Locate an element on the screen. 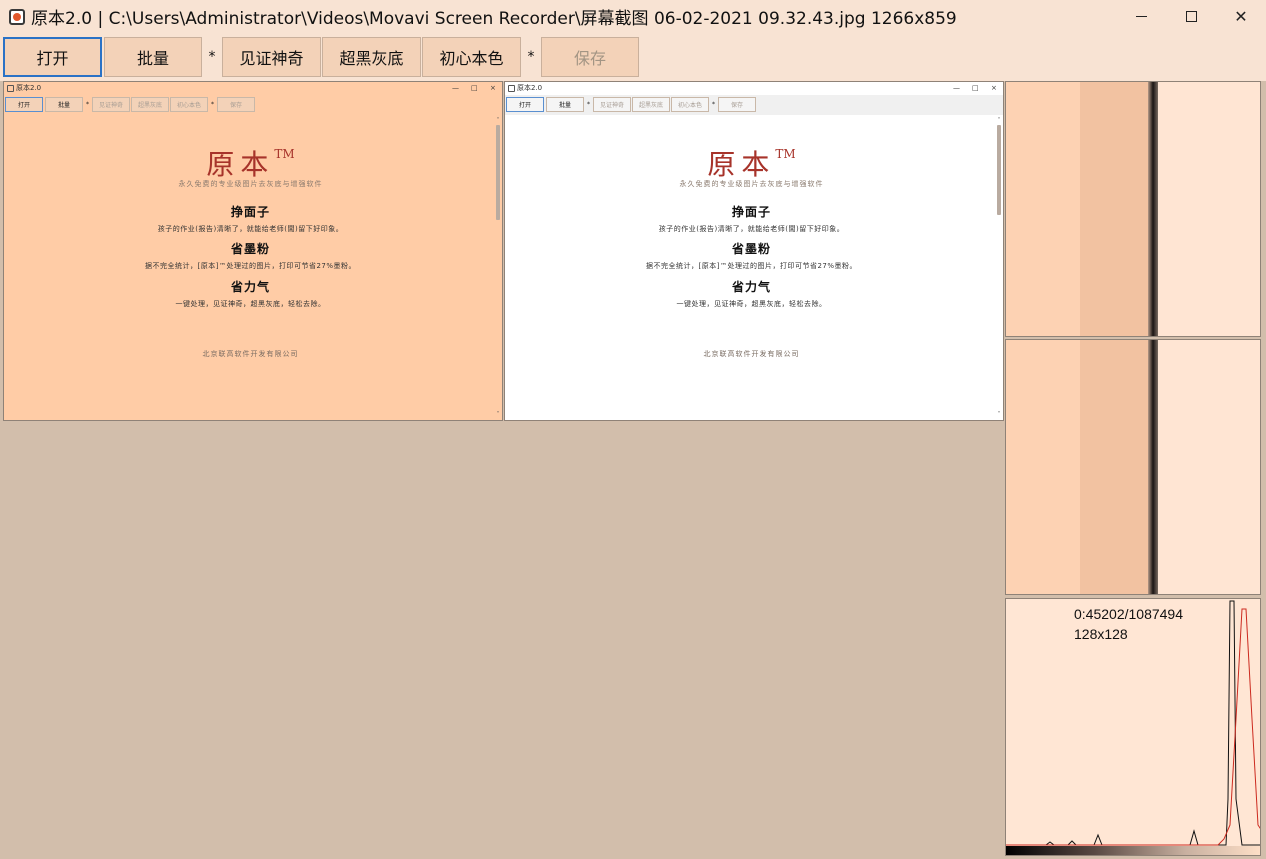 This screenshot has width=1266, height=859. maximize-button is located at coordinates (1191, 16).